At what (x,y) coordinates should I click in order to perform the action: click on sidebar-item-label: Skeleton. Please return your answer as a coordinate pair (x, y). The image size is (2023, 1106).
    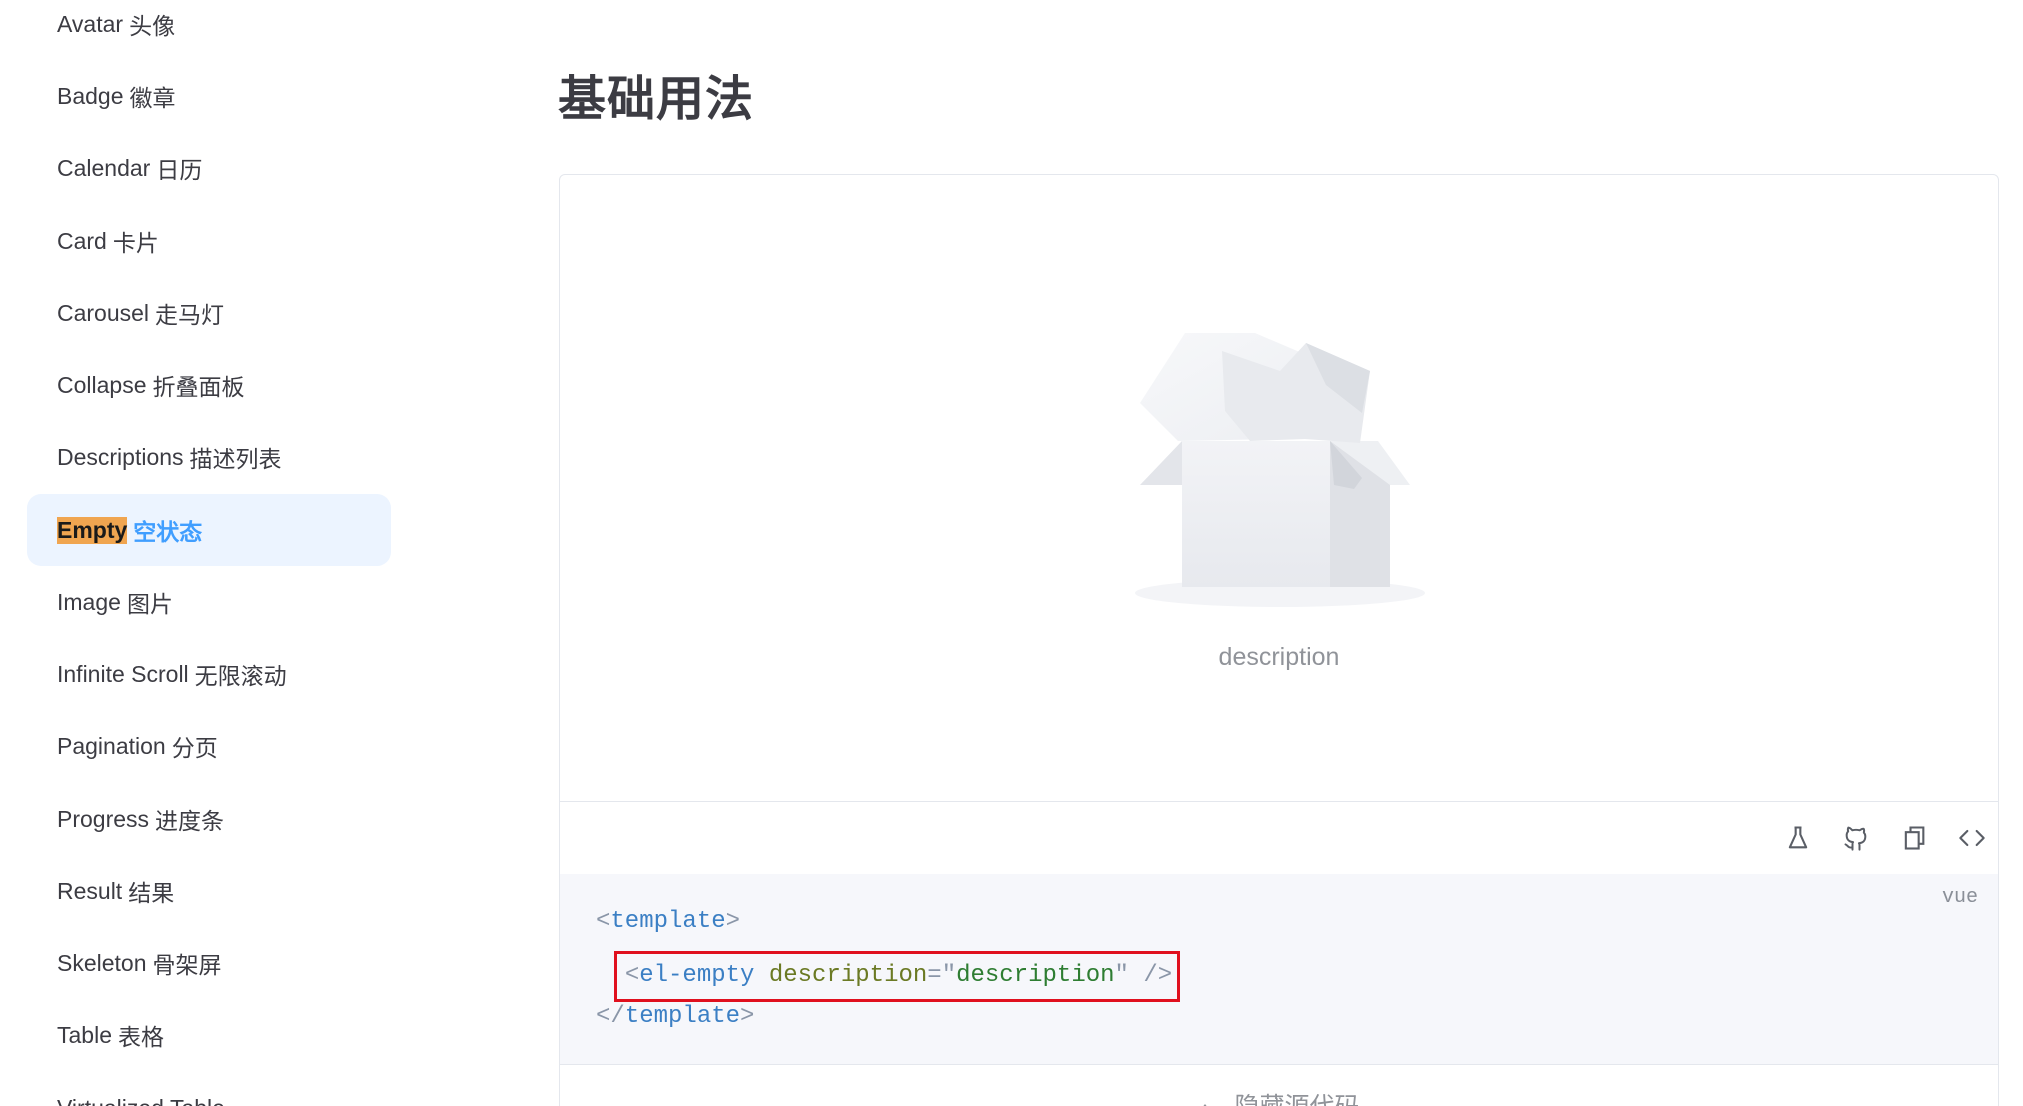
    Looking at the image, I should click on (102, 962).